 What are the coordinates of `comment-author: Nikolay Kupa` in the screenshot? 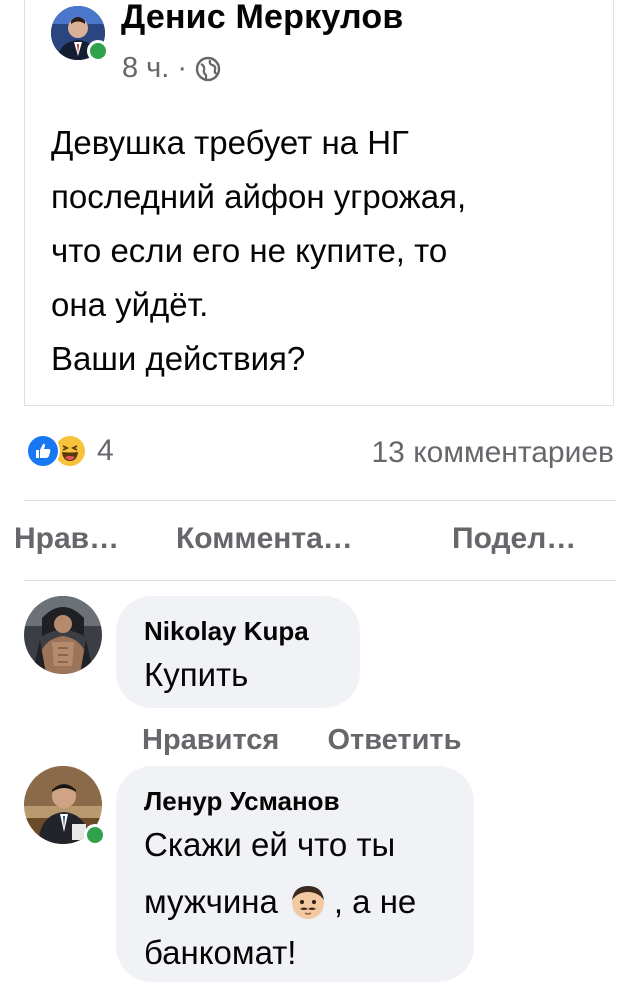 It's located at (226, 631).